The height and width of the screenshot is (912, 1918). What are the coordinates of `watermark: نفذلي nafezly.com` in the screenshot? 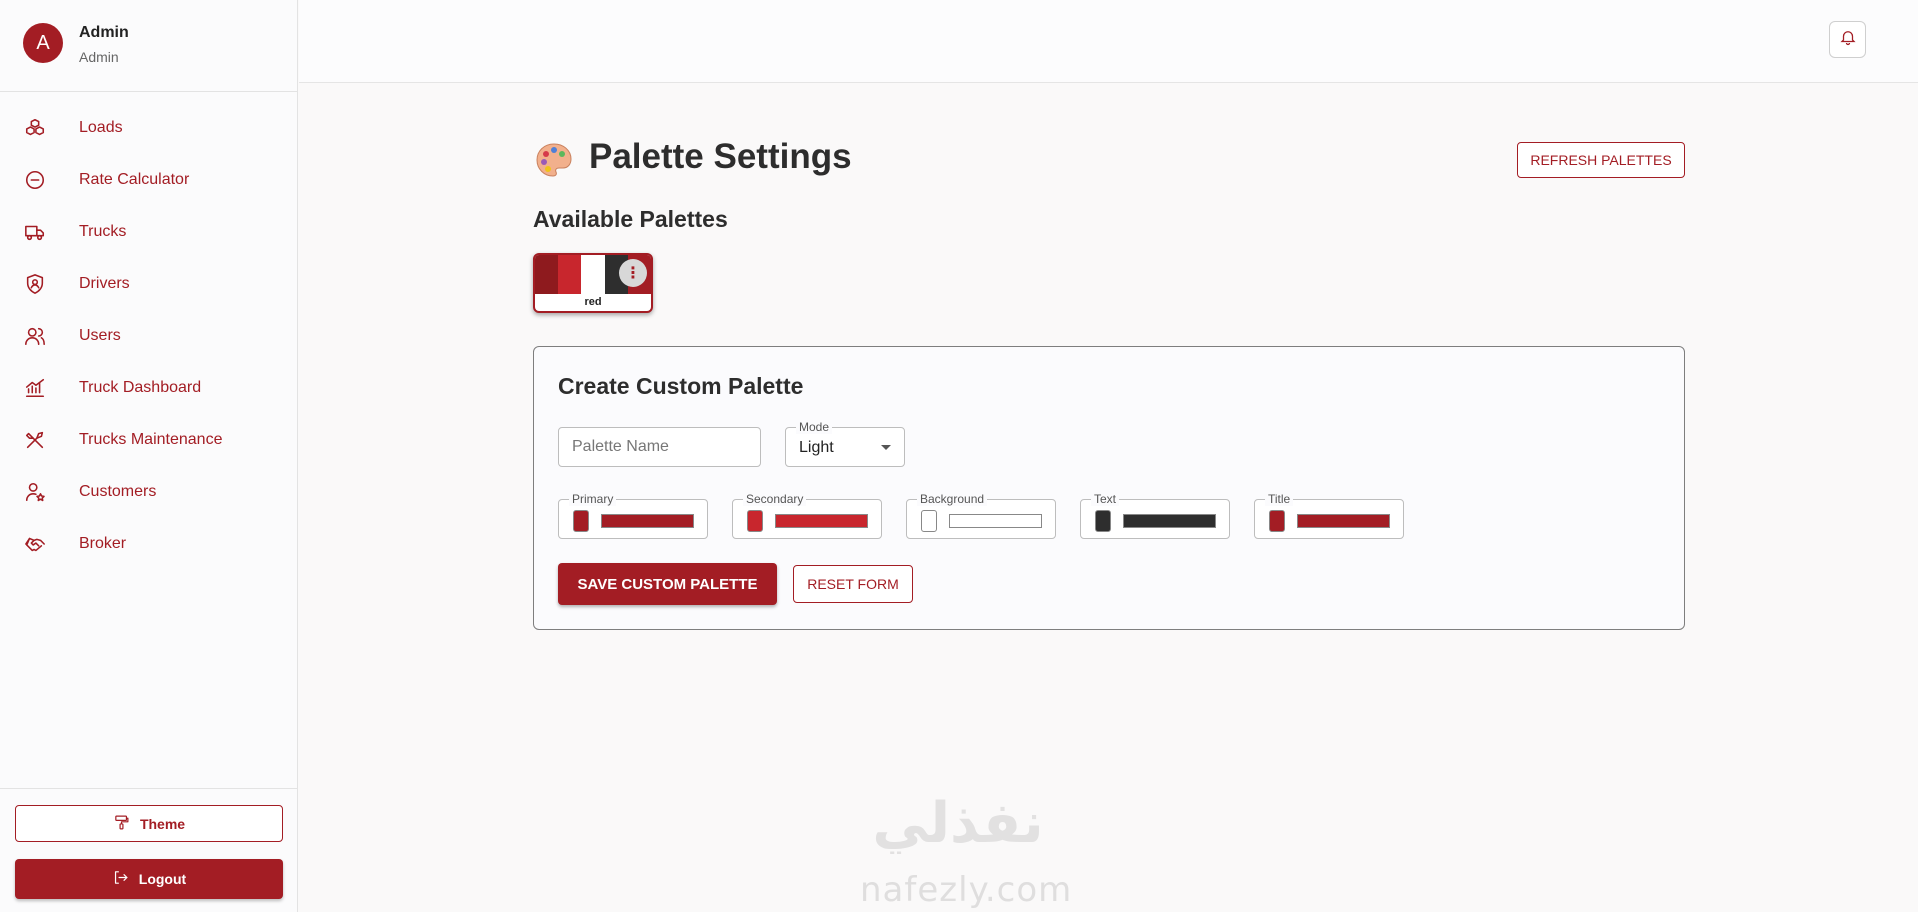 It's located at (959, 851).